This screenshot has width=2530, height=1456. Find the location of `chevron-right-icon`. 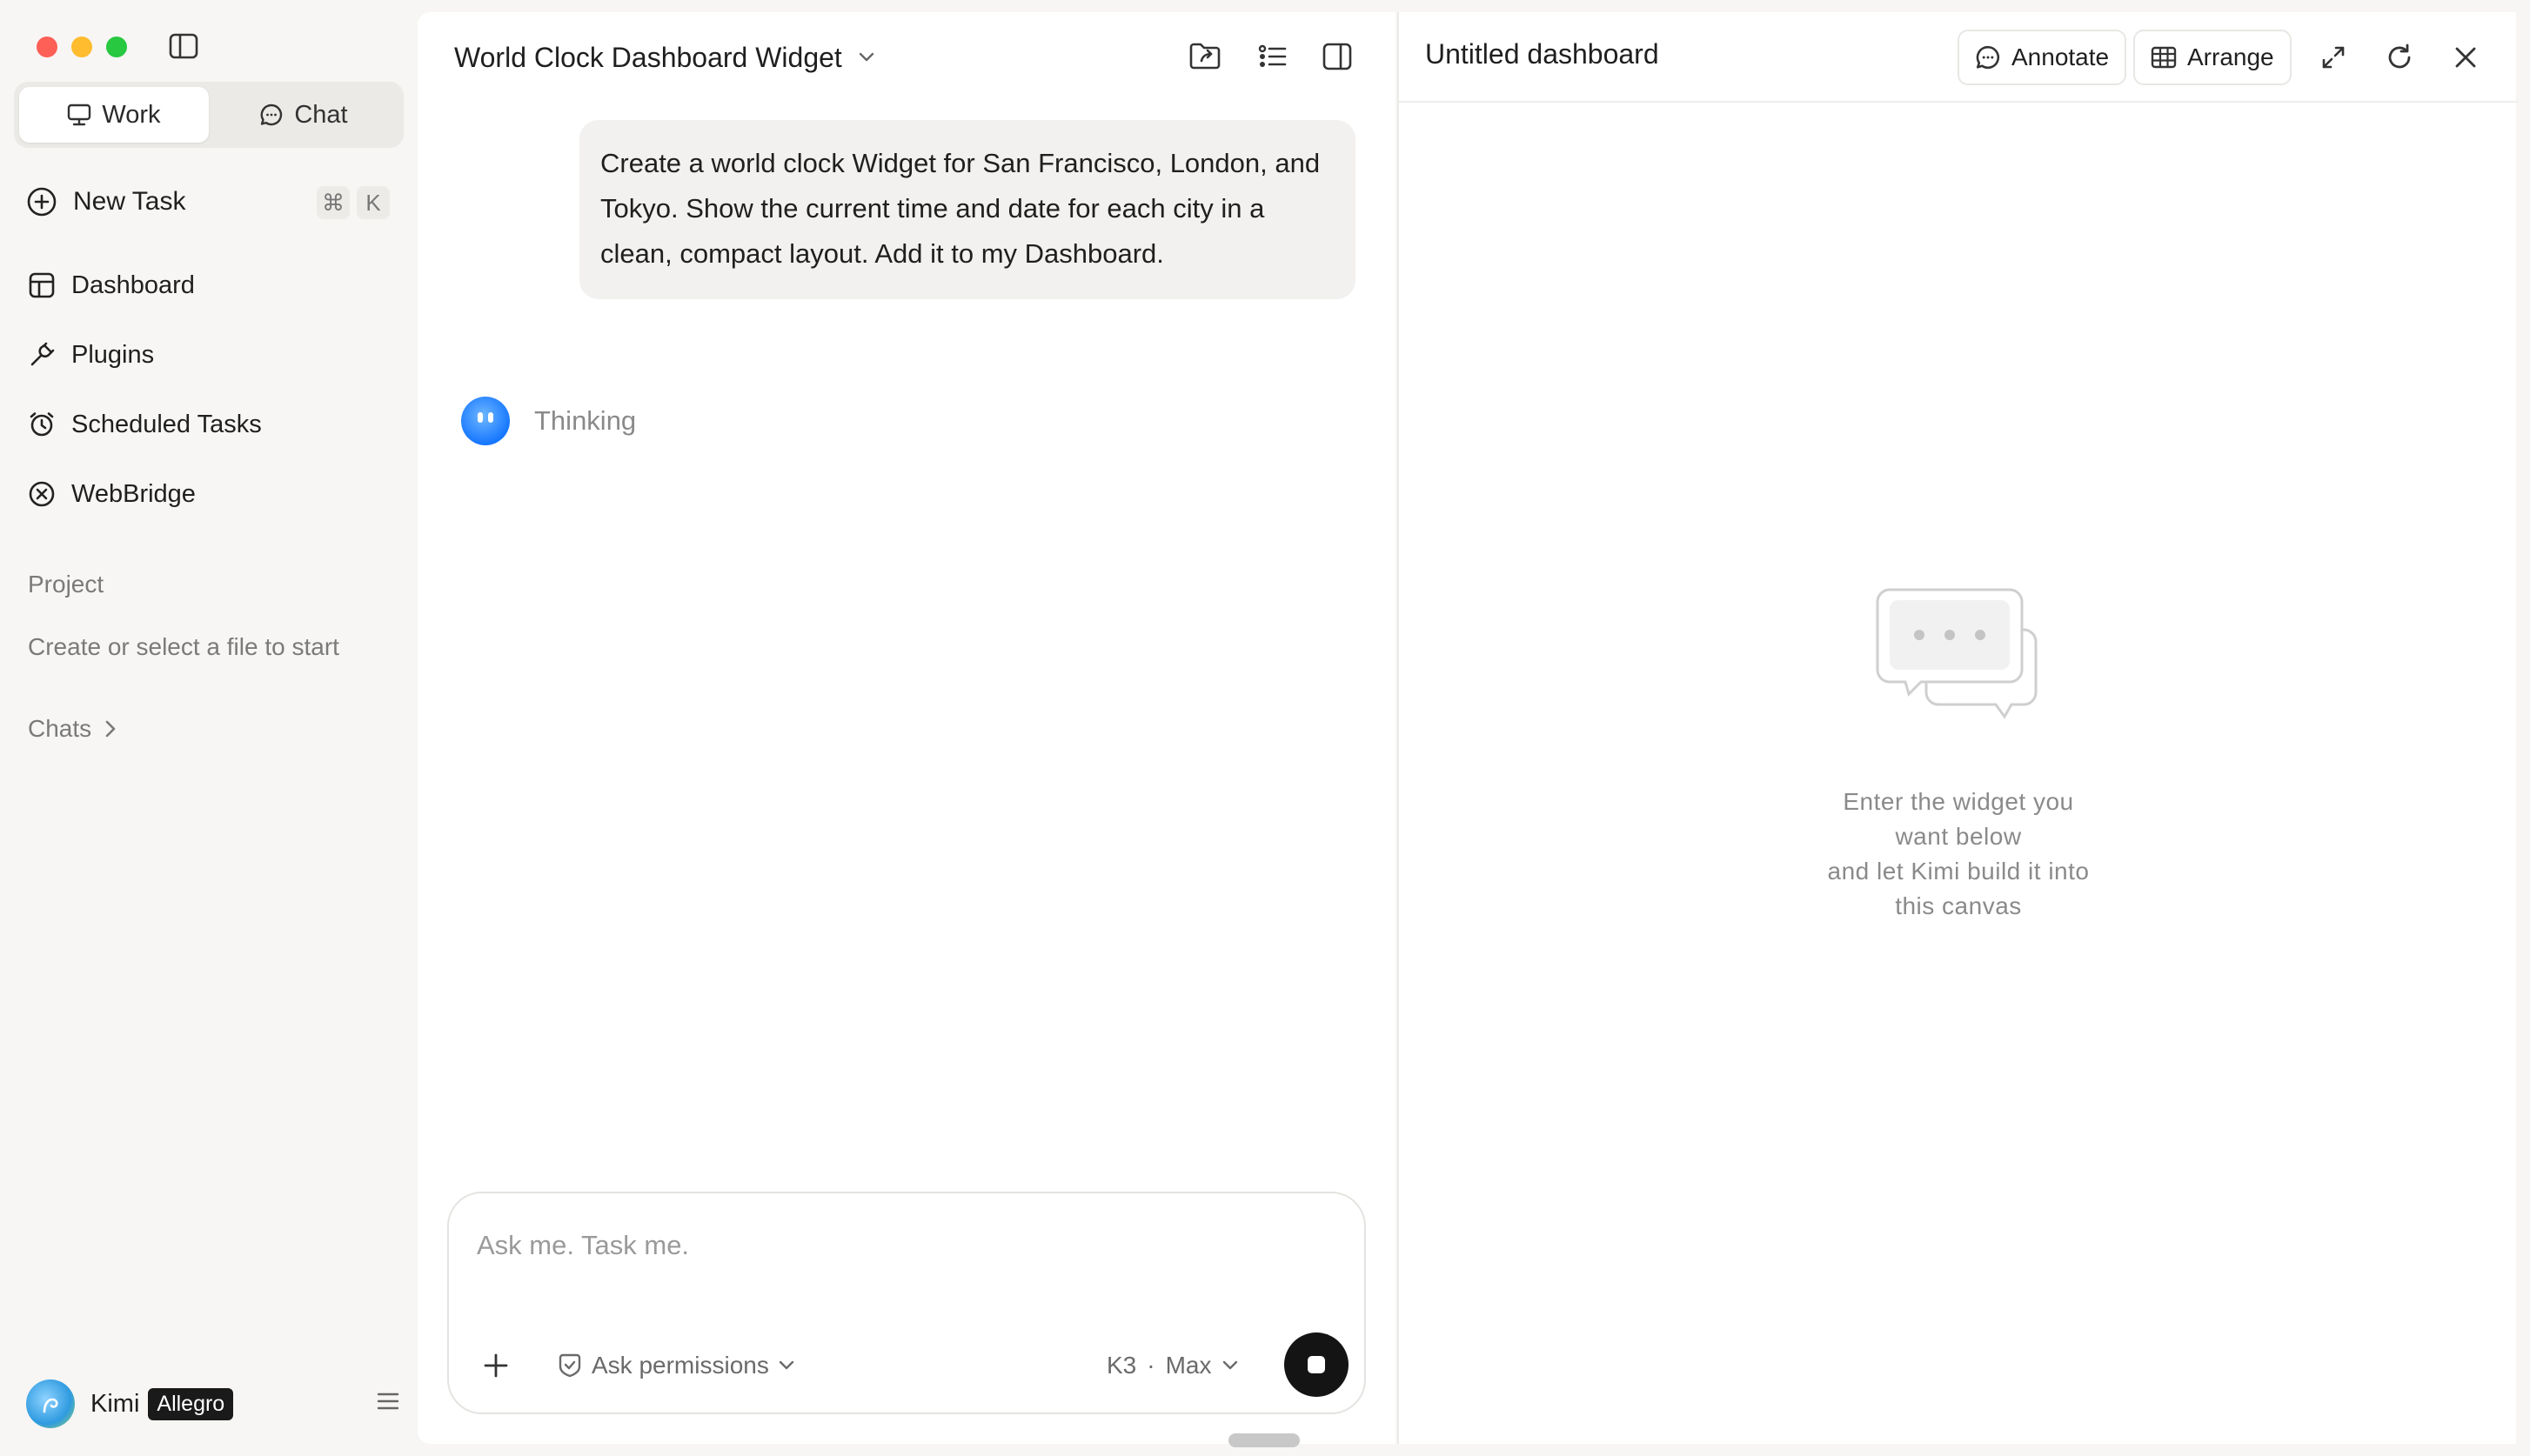

chevron-right-icon is located at coordinates (110, 728).